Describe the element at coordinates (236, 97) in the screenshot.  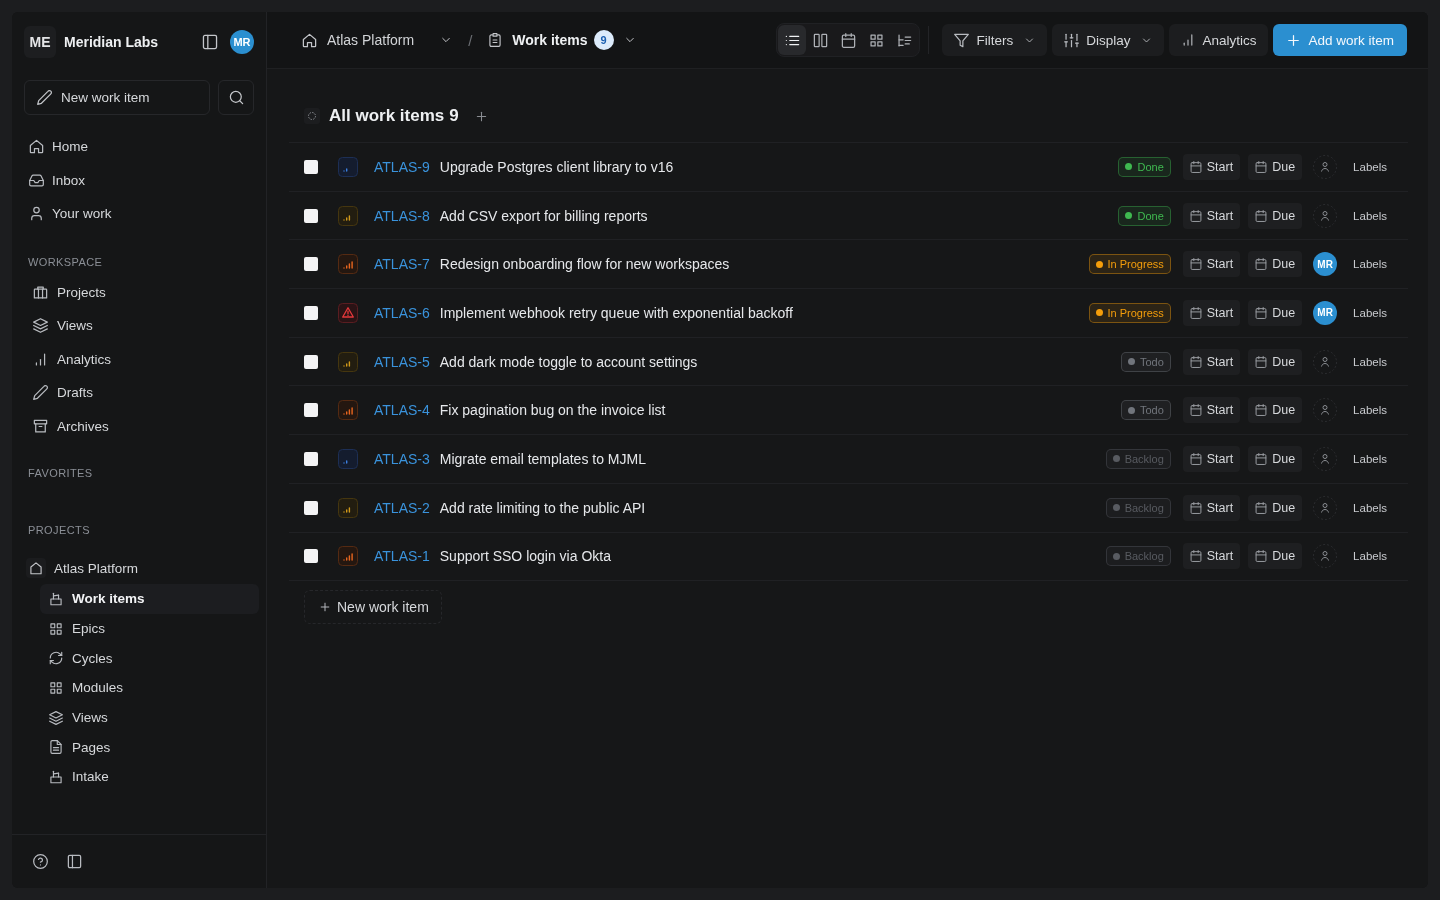
I see `search-button` at that location.